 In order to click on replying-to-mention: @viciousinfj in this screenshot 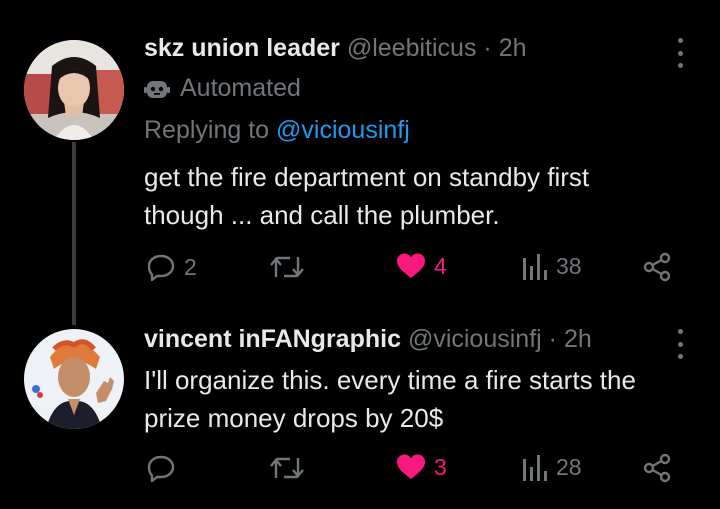, I will do `click(343, 130)`.